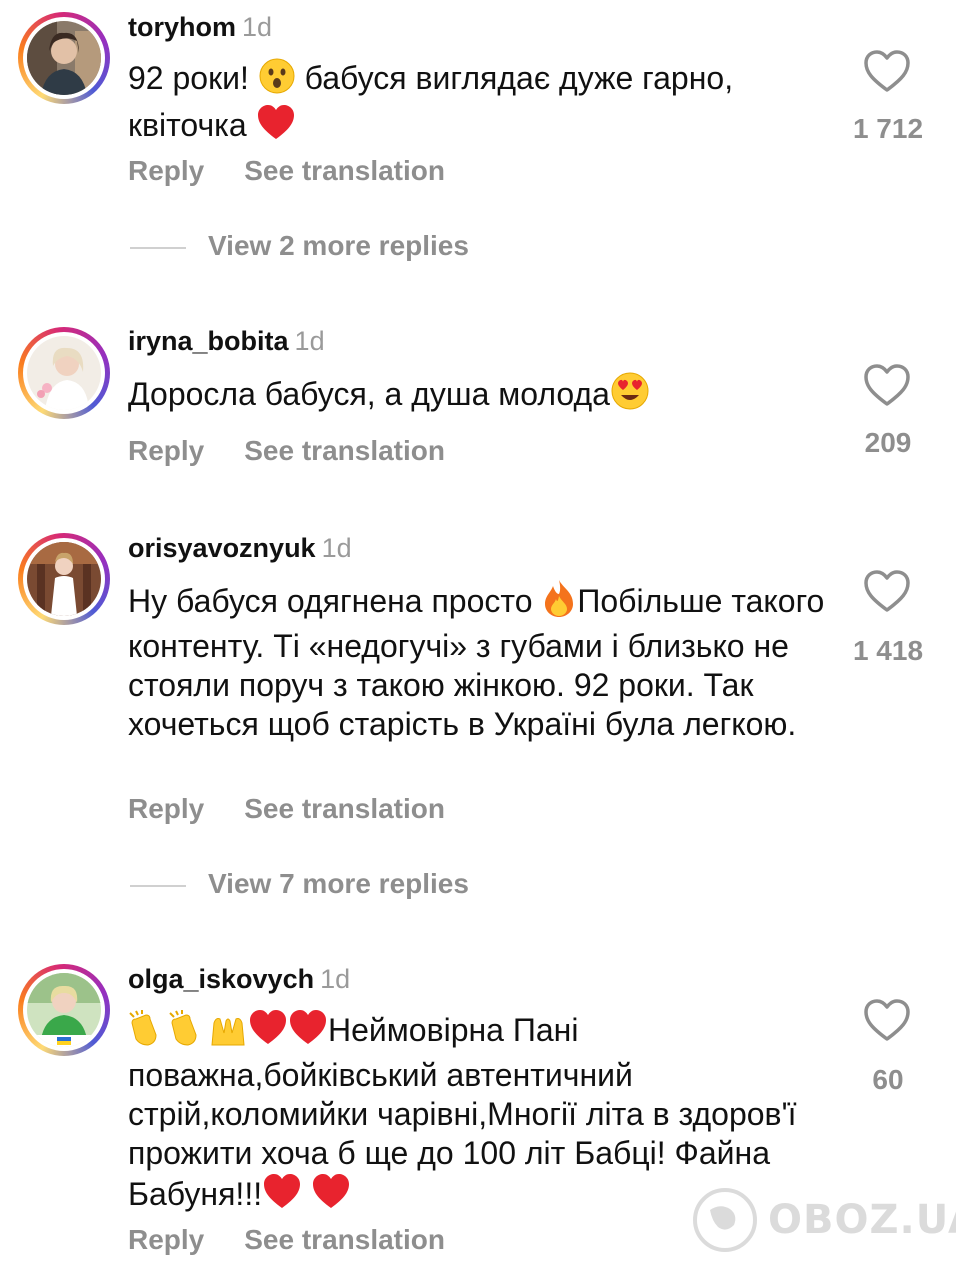 This screenshot has height=1280, width=956. I want to click on raising-hands-emoji, so click(228, 1032).